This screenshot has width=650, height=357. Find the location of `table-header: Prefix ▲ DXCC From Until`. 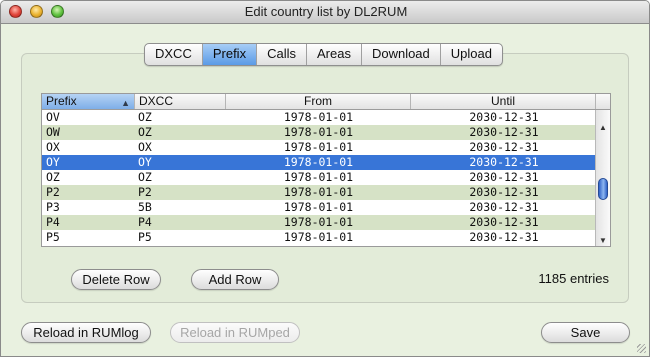

table-header: Prefix ▲ DXCC From Until is located at coordinates (326, 102).